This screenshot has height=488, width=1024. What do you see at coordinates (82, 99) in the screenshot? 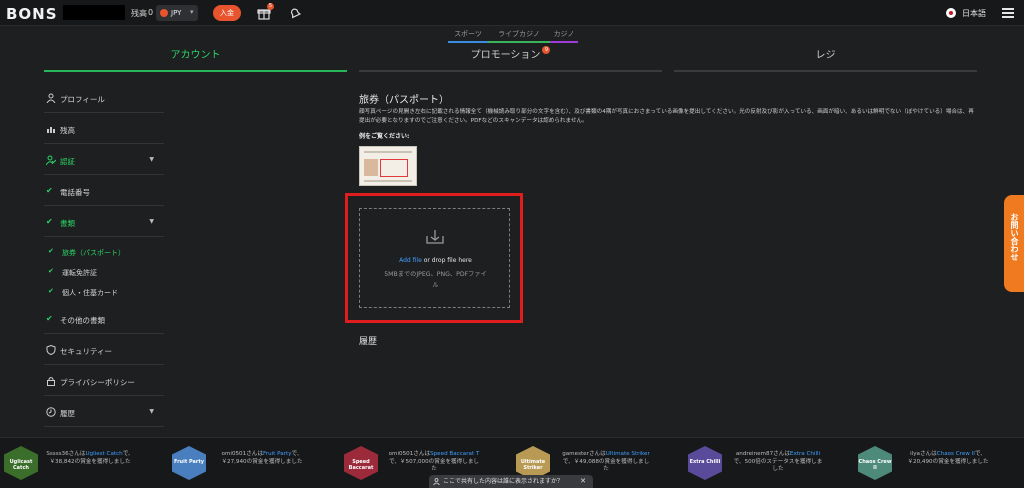
I see `sidebar-item-label: プロフィール` at bounding box center [82, 99].